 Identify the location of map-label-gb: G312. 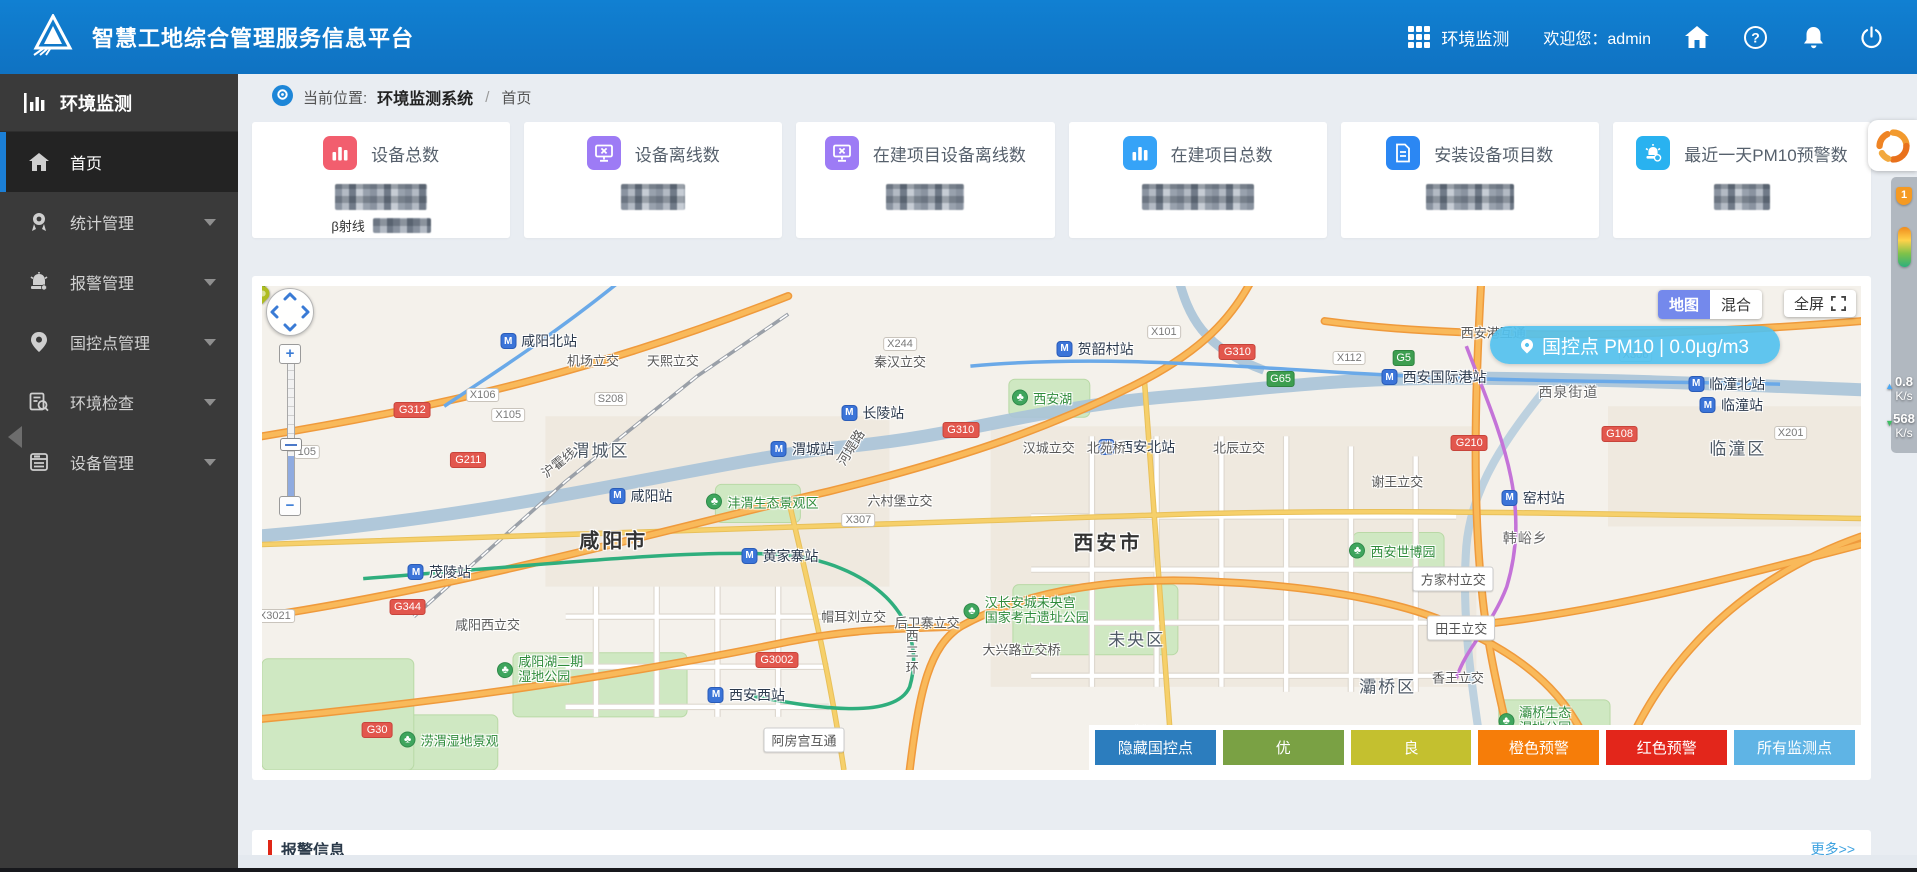
(412, 409).